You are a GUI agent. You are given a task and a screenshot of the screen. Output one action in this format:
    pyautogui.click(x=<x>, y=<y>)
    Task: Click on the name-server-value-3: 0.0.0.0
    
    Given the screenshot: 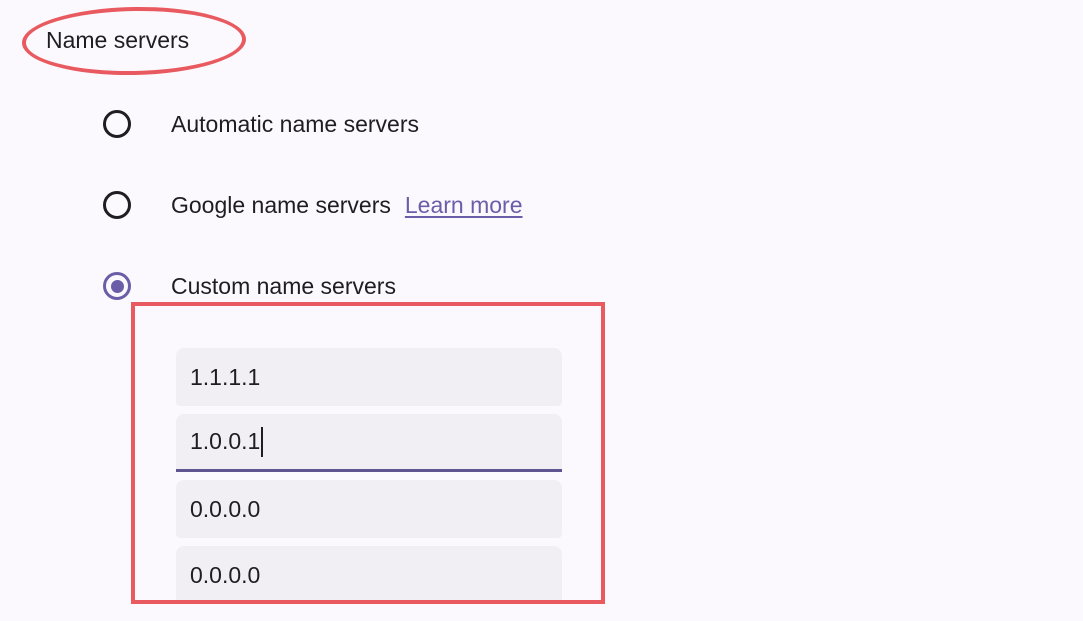 What is the action you would take?
    pyautogui.click(x=225, y=508)
    